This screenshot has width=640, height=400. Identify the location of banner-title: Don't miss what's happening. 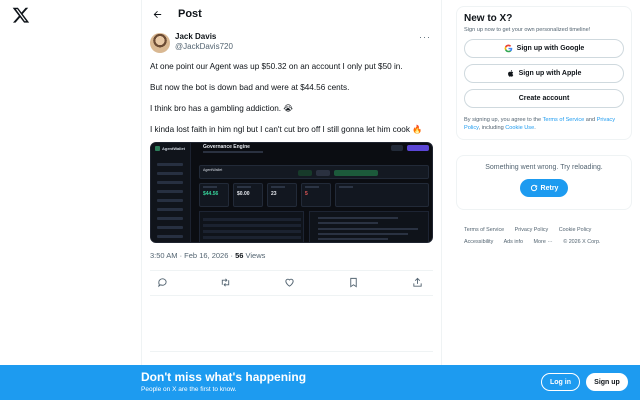
(224, 377).